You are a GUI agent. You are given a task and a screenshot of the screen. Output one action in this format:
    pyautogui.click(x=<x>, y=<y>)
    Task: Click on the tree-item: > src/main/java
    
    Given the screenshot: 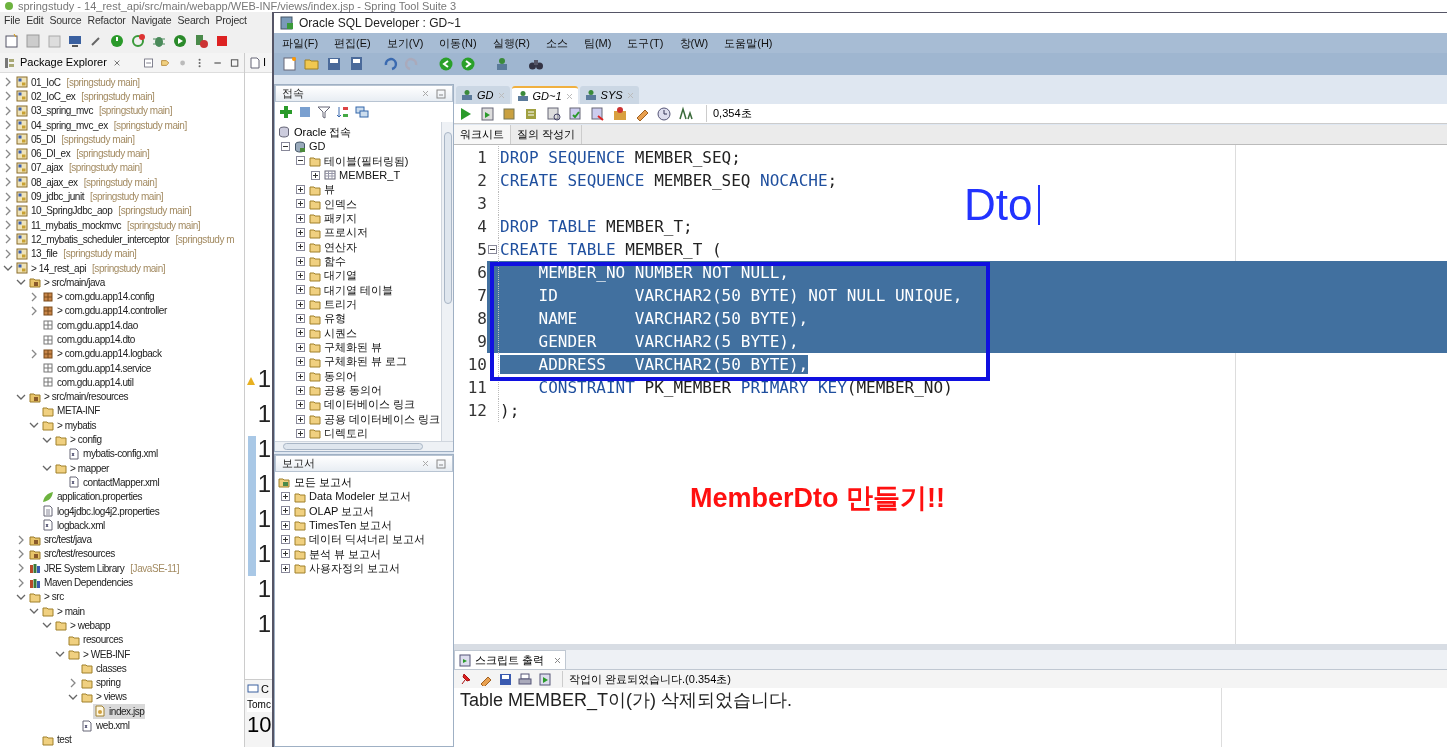 What is the action you would take?
    pyautogui.click(x=67, y=282)
    